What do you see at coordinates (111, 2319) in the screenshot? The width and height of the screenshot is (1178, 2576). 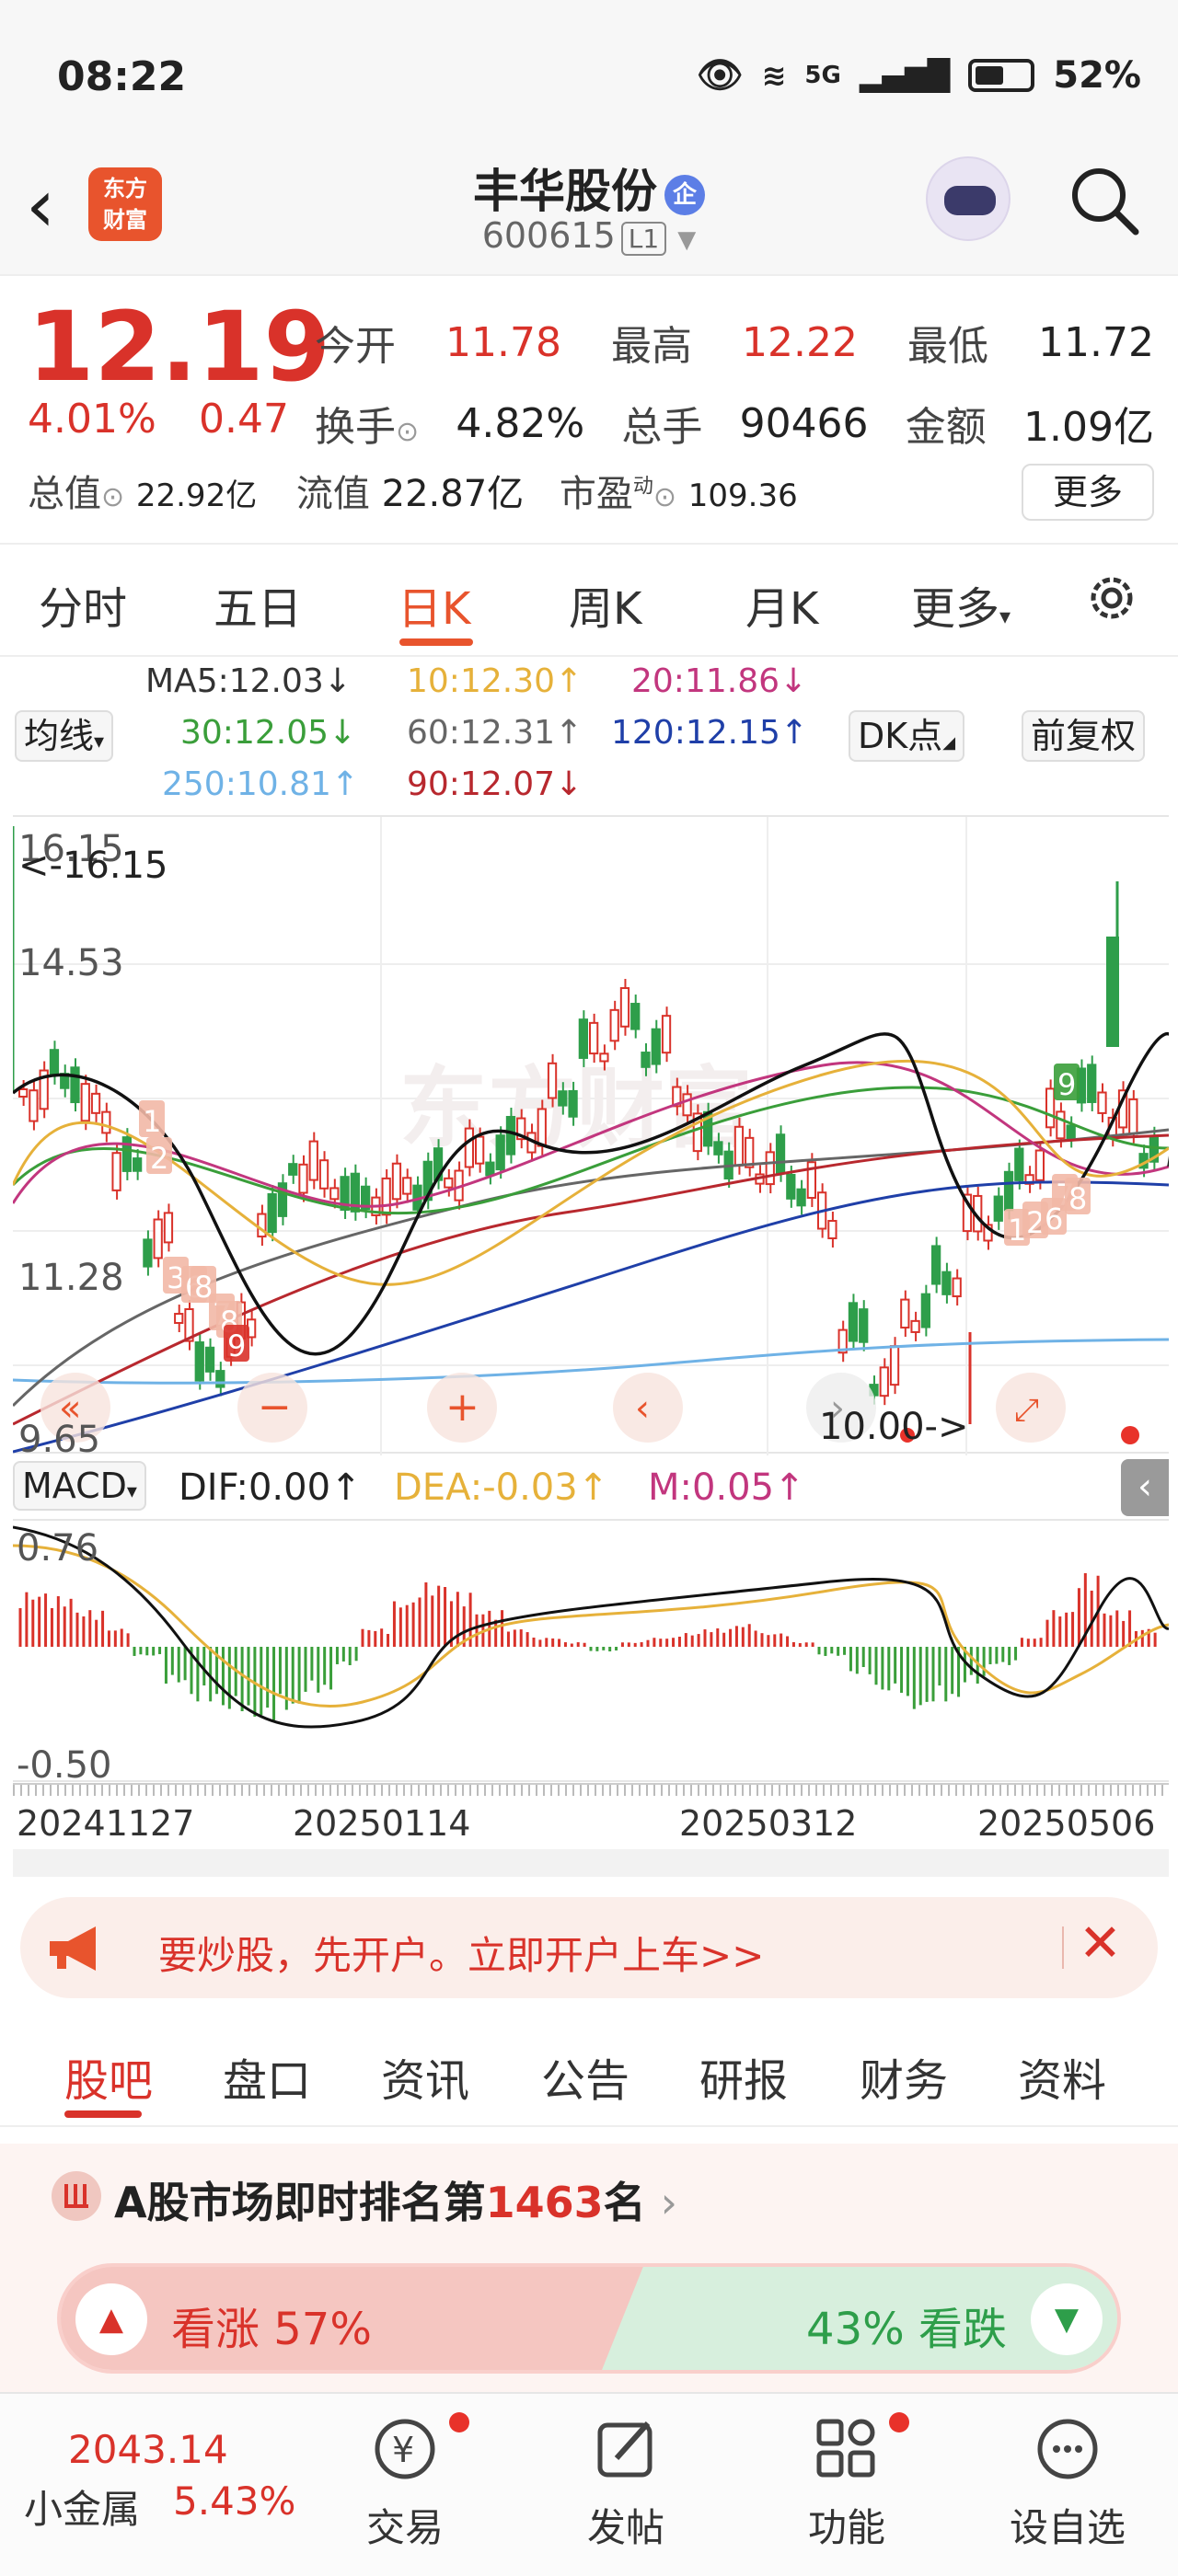 I see `vote-up-button: ▲` at bounding box center [111, 2319].